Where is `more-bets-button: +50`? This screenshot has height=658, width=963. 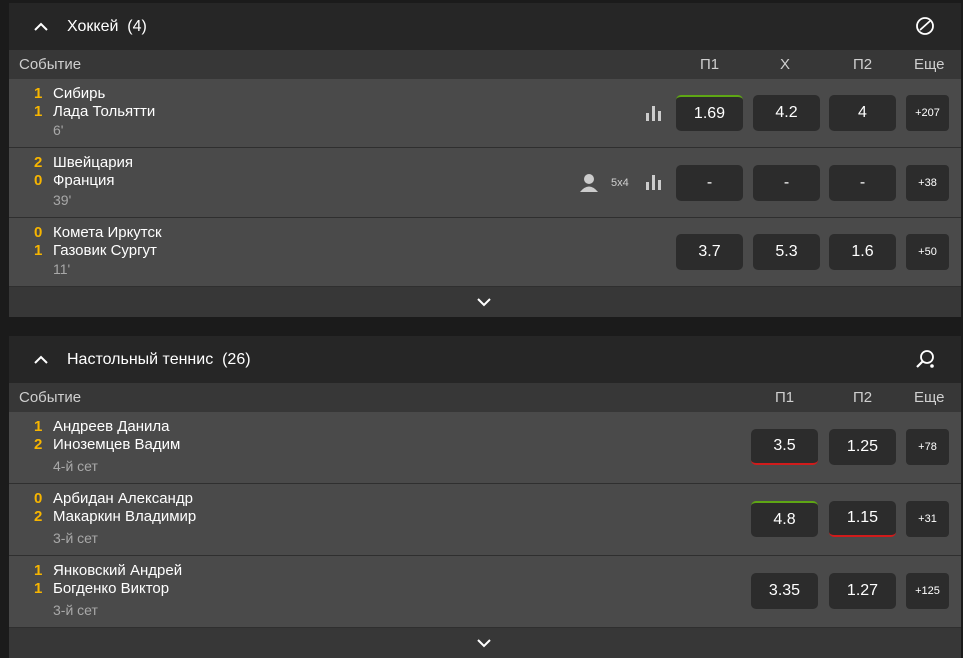 more-bets-button: +50 is located at coordinates (927, 252).